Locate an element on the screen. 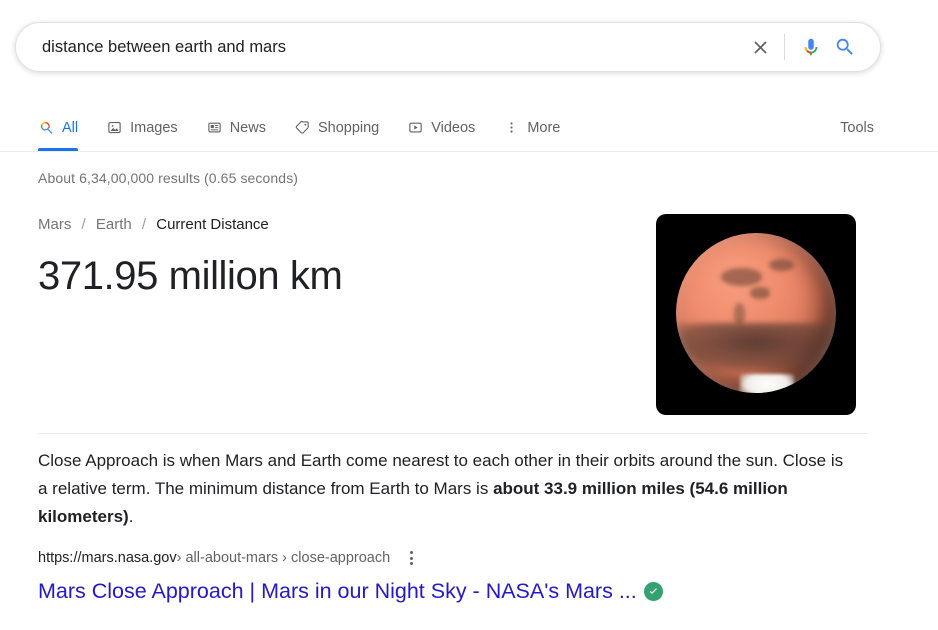 This screenshot has height=630, width=938. search-icon is located at coordinates (844, 46).